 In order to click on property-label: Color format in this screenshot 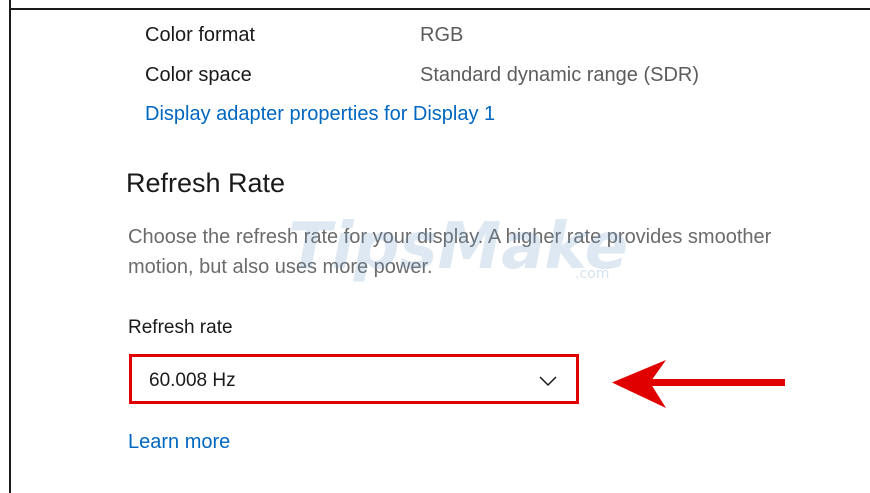, I will do `click(200, 35)`.